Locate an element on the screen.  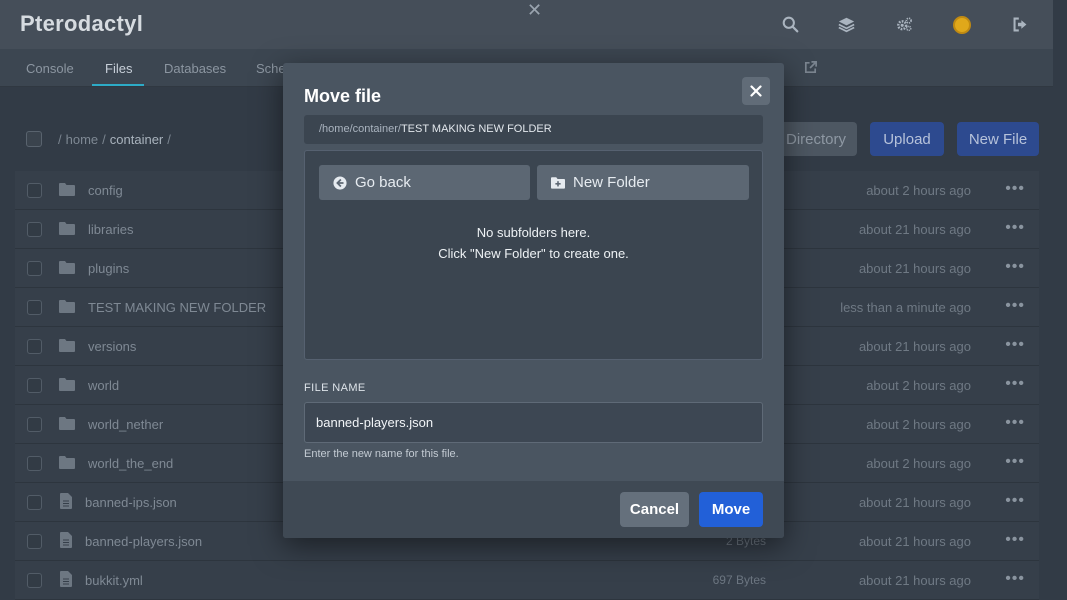
upload-button: Upload is located at coordinates (907, 139).